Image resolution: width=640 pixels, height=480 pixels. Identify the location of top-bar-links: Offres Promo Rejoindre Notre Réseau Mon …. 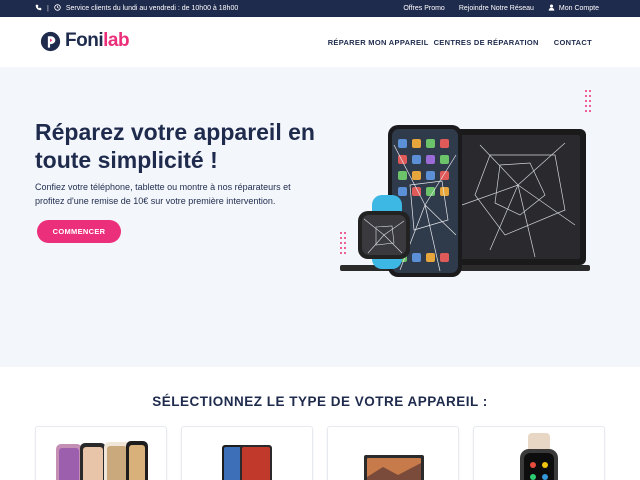
(501, 8).